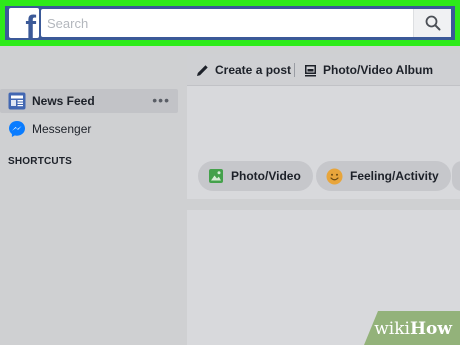 This screenshot has width=460, height=345. I want to click on composer-tabs: Create a post Photo/Video Album, so click(323, 70).